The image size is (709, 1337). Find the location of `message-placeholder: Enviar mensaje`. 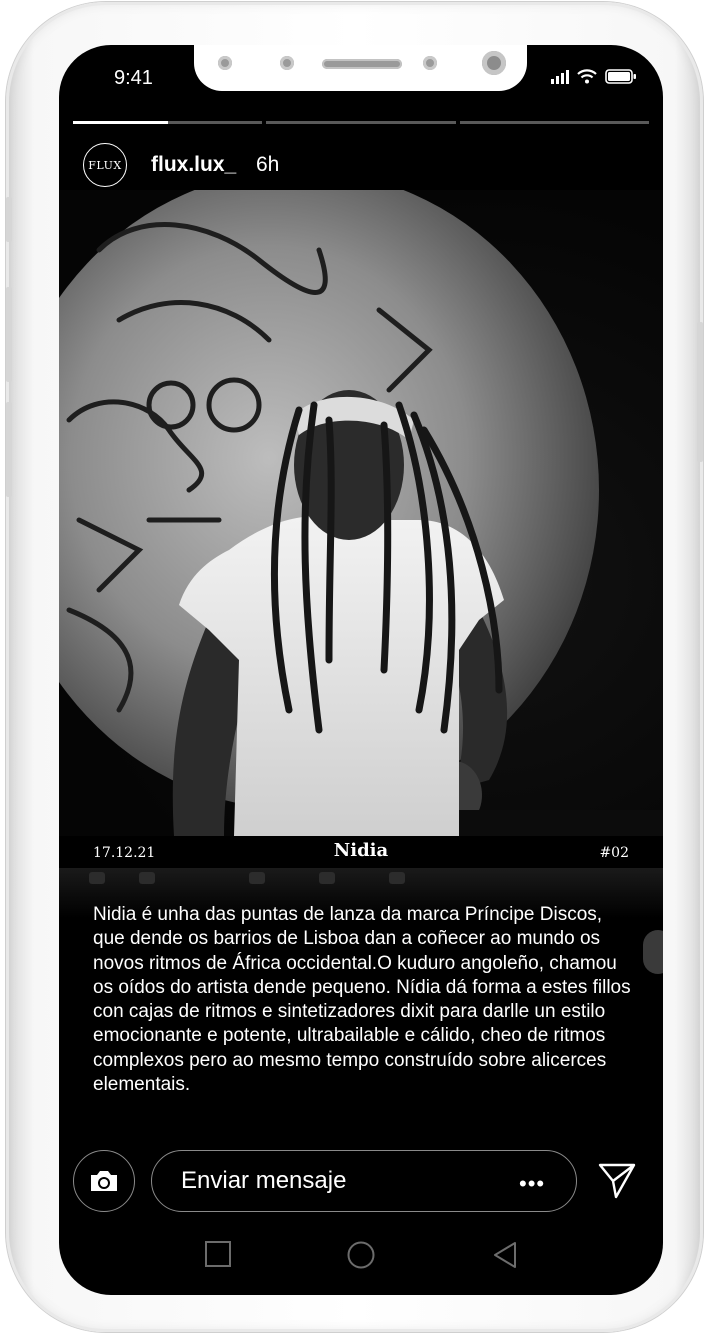

message-placeholder: Enviar mensaje is located at coordinates (263, 1181).